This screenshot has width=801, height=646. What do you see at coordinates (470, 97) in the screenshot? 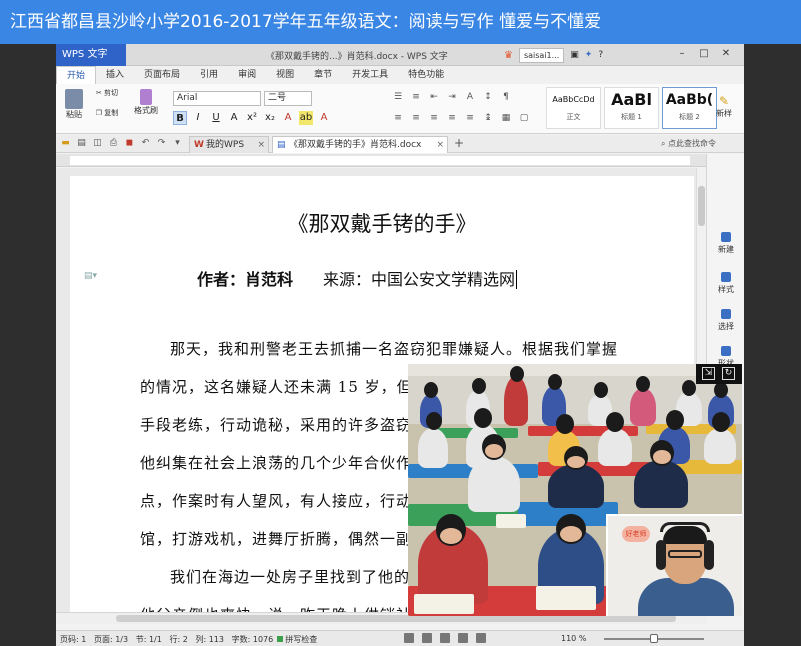
I see `chinese-layout-icon: A` at bounding box center [470, 97].